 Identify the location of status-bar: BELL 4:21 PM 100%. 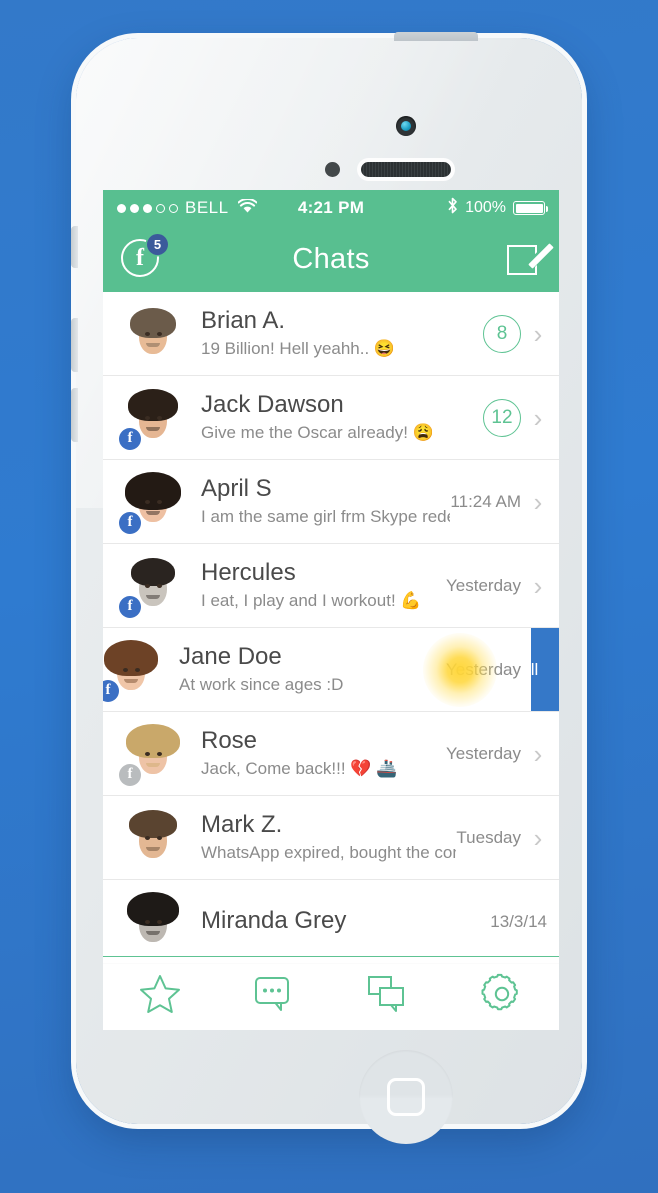
(331, 208).